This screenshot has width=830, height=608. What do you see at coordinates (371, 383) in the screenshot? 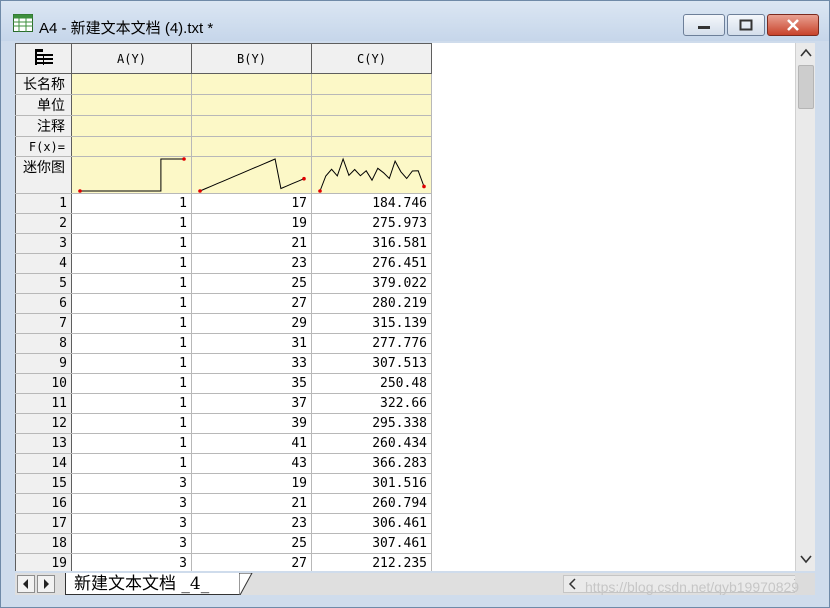
I see `cell-c: 250.48` at bounding box center [371, 383].